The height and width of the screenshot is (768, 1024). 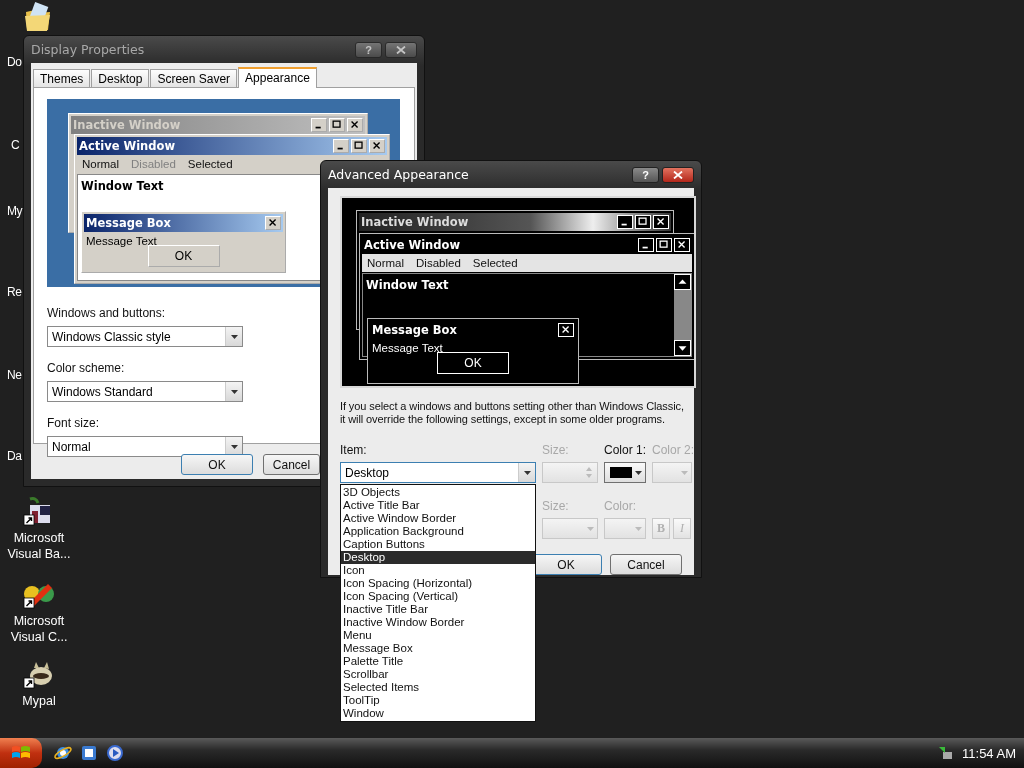 I want to click on desktop-icon, so click(x=89, y=753).